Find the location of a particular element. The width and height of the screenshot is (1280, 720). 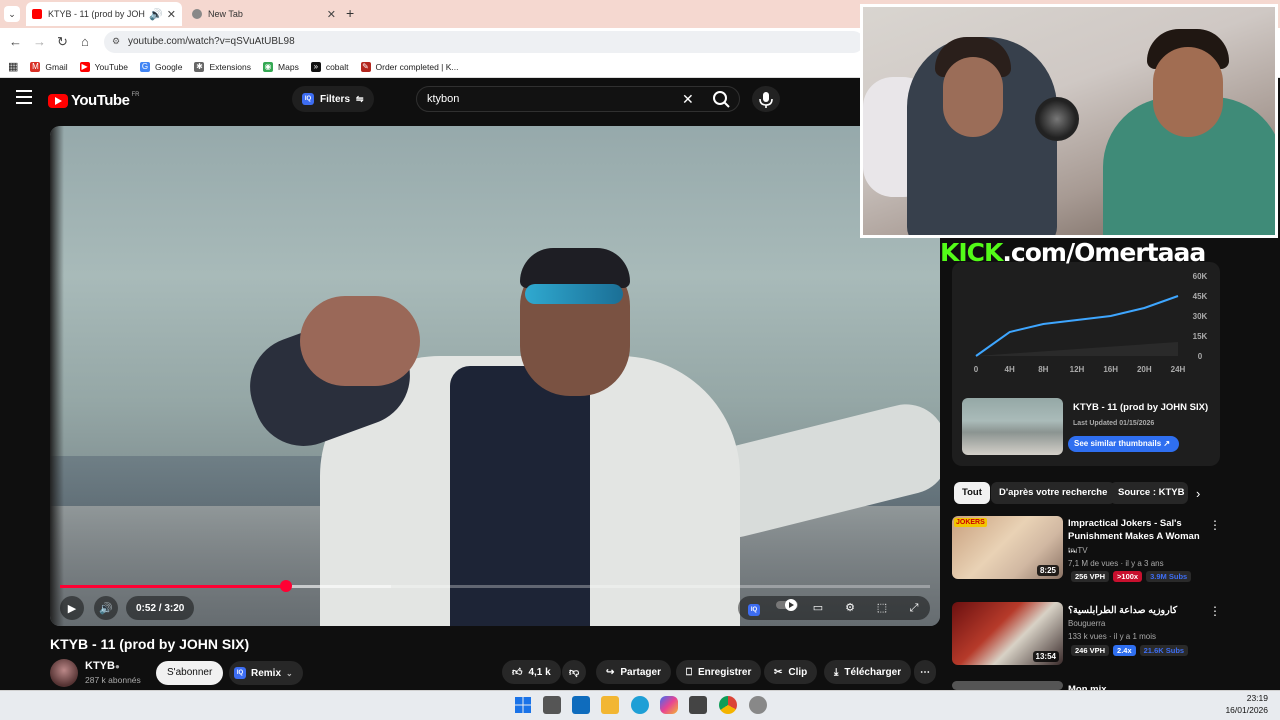

rec-thumbnail: JOKERS 8:25 is located at coordinates (1007, 547).